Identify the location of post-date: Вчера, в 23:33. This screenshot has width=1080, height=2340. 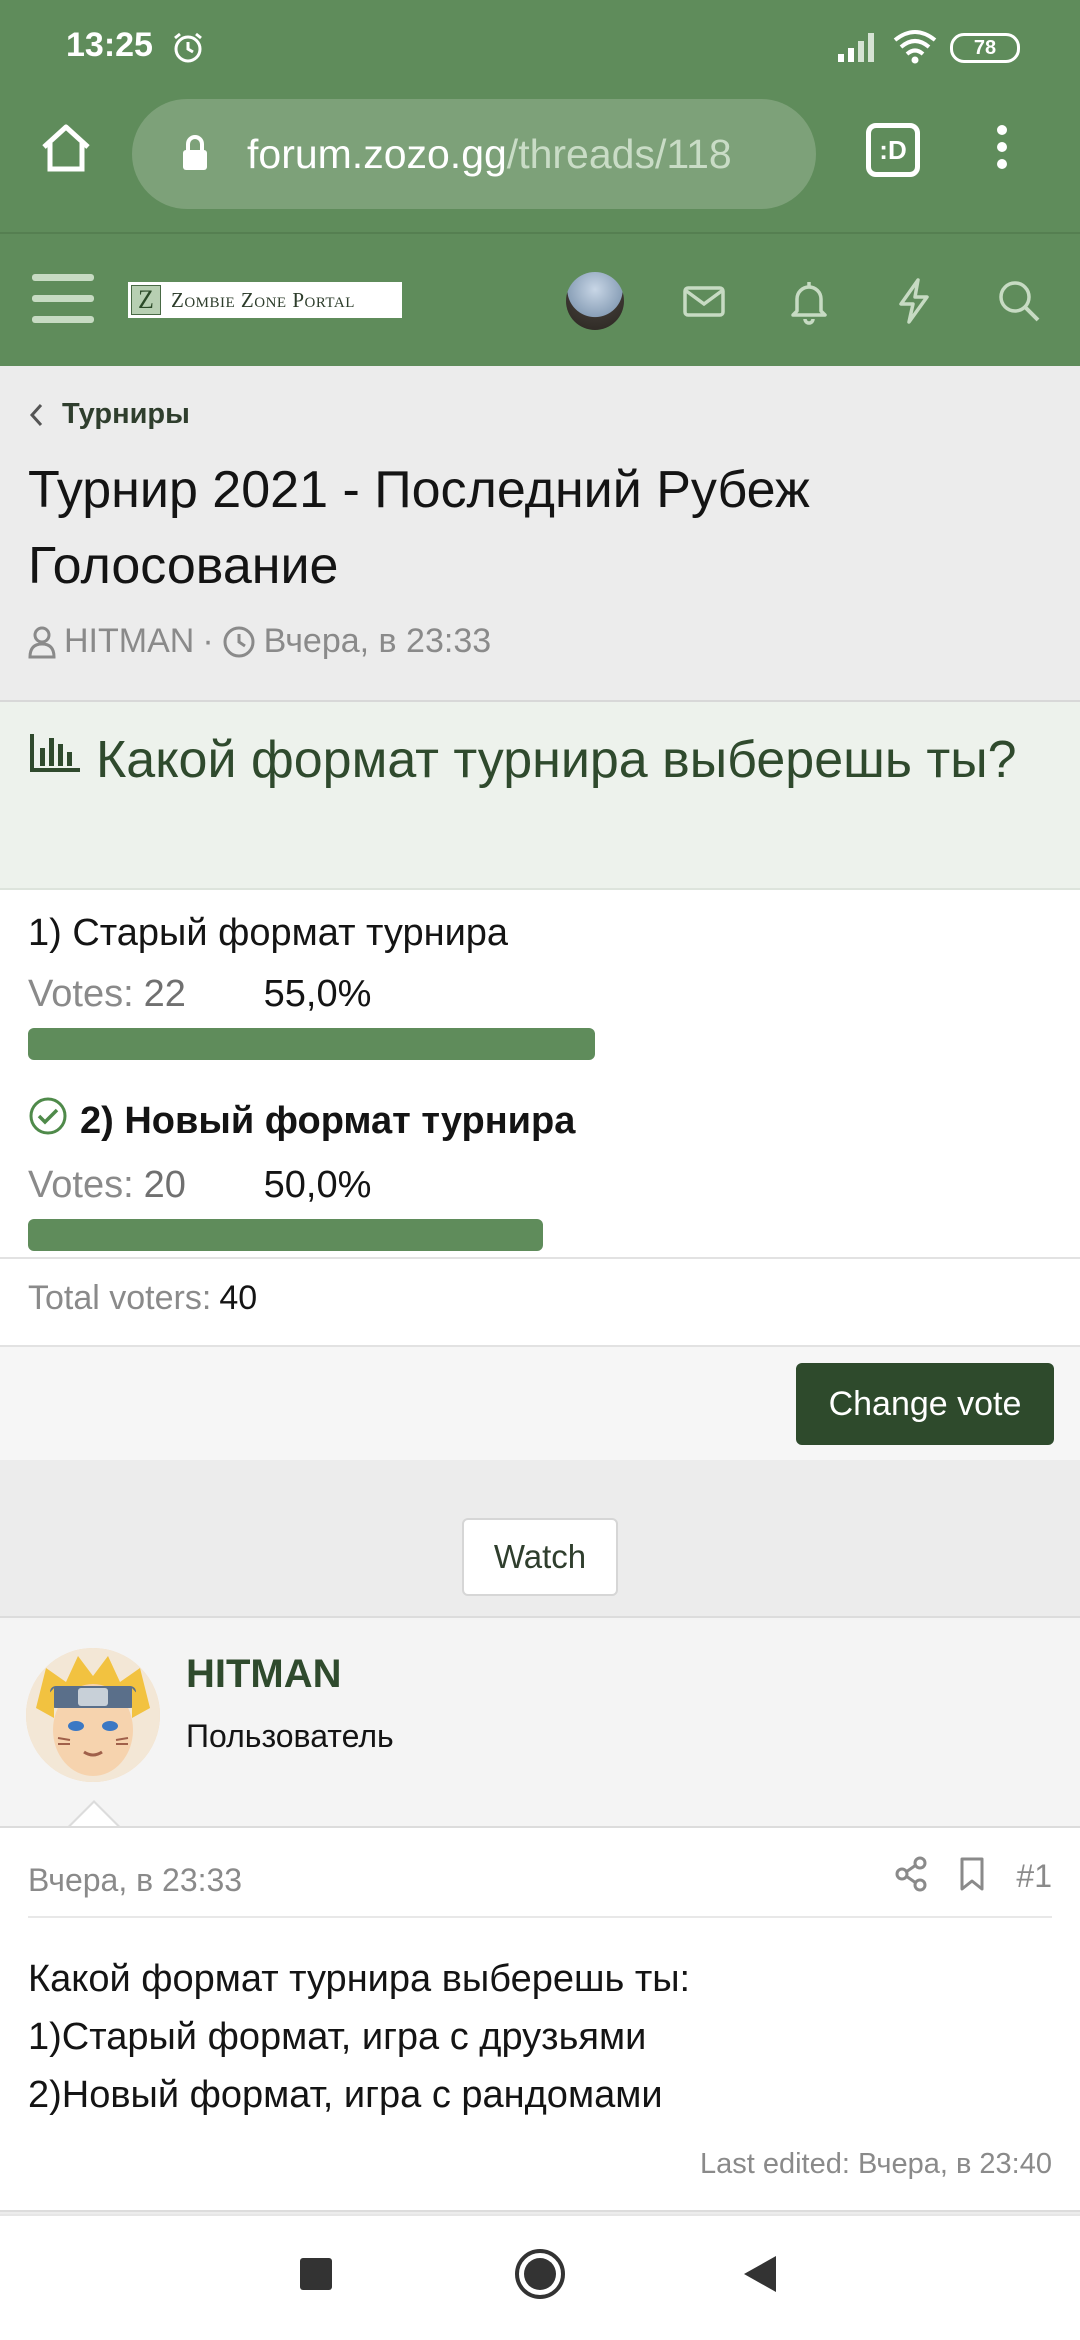
(135, 1880).